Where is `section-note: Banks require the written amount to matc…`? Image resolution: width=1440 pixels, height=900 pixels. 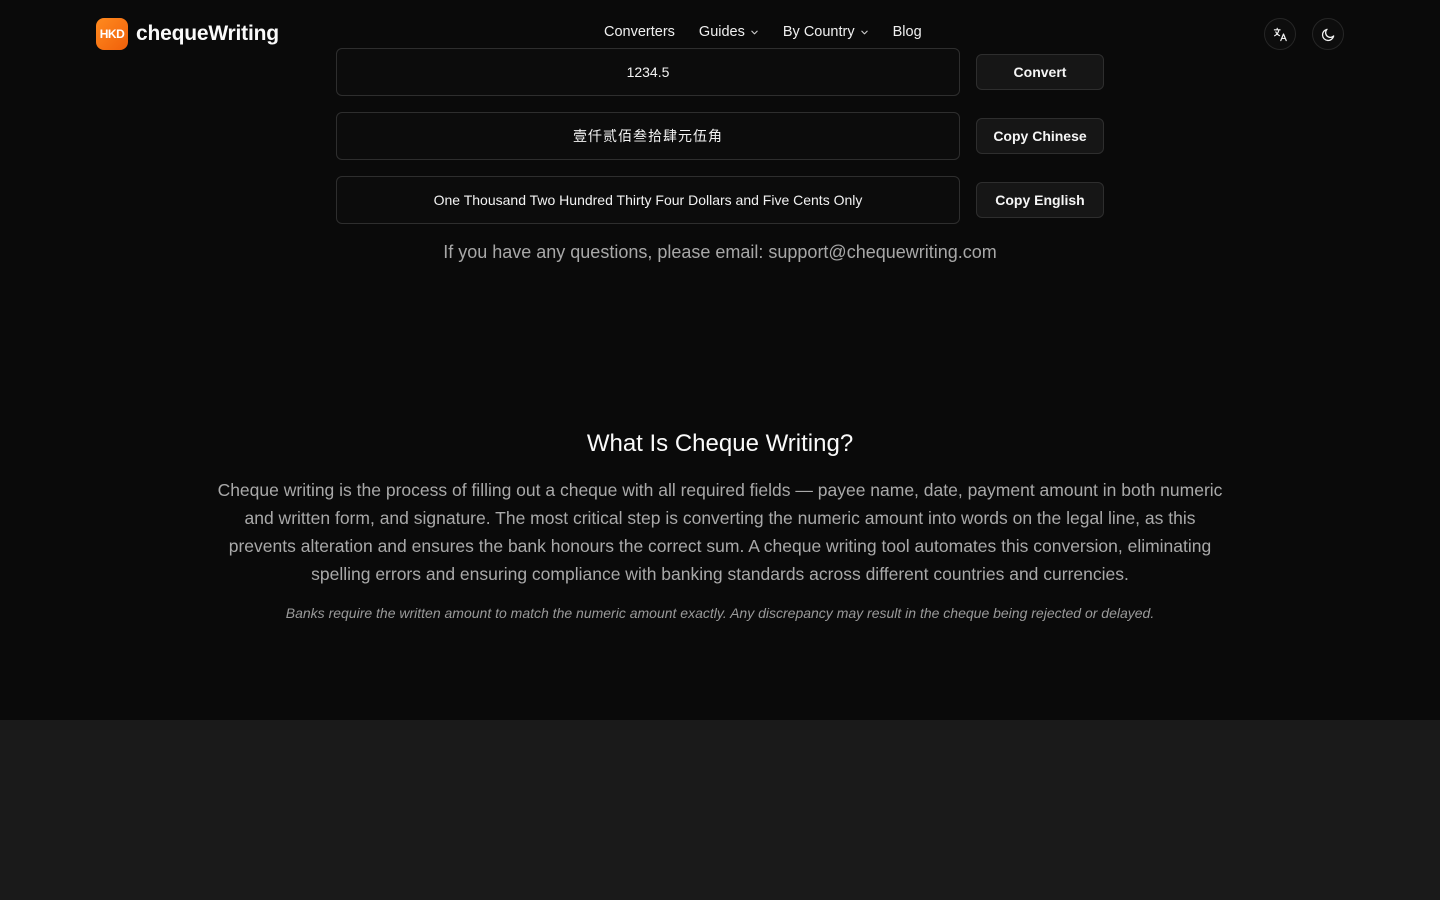
section-note: Banks require the written amount to matc… is located at coordinates (720, 613).